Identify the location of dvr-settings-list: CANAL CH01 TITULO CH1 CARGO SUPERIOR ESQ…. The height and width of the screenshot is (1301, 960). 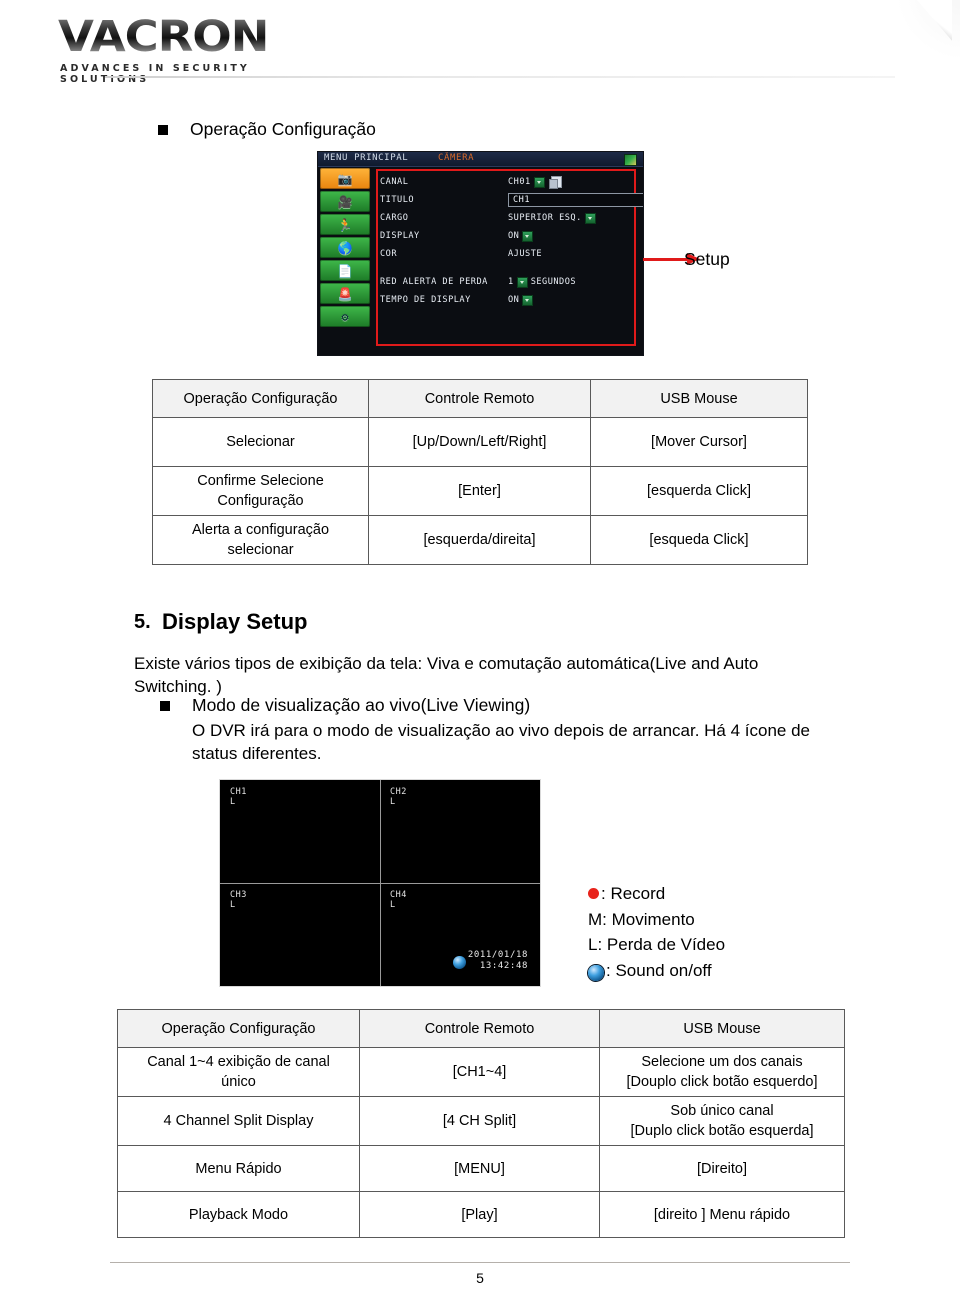
(511, 241).